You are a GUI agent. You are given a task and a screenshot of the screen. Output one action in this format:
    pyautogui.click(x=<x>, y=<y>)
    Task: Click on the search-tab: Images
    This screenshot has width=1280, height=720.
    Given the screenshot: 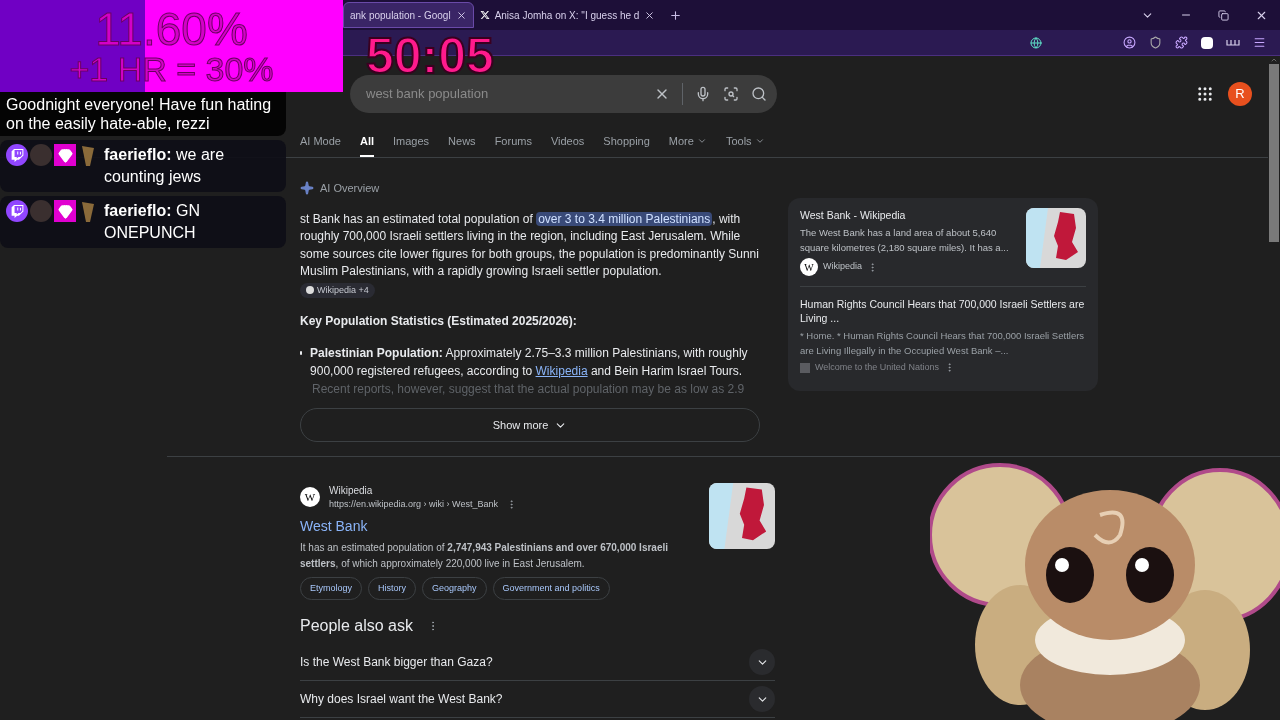 What is the action you would take?
    pyautogui.click(x=411, y=144)
    